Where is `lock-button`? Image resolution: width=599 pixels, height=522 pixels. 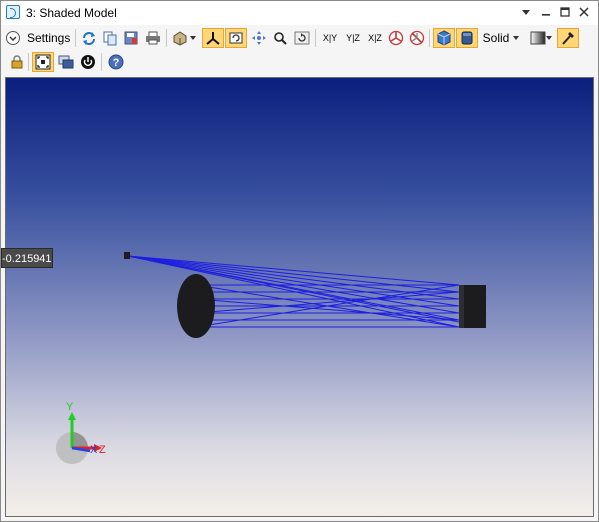 lock-button is located at coordinates (17, 62).